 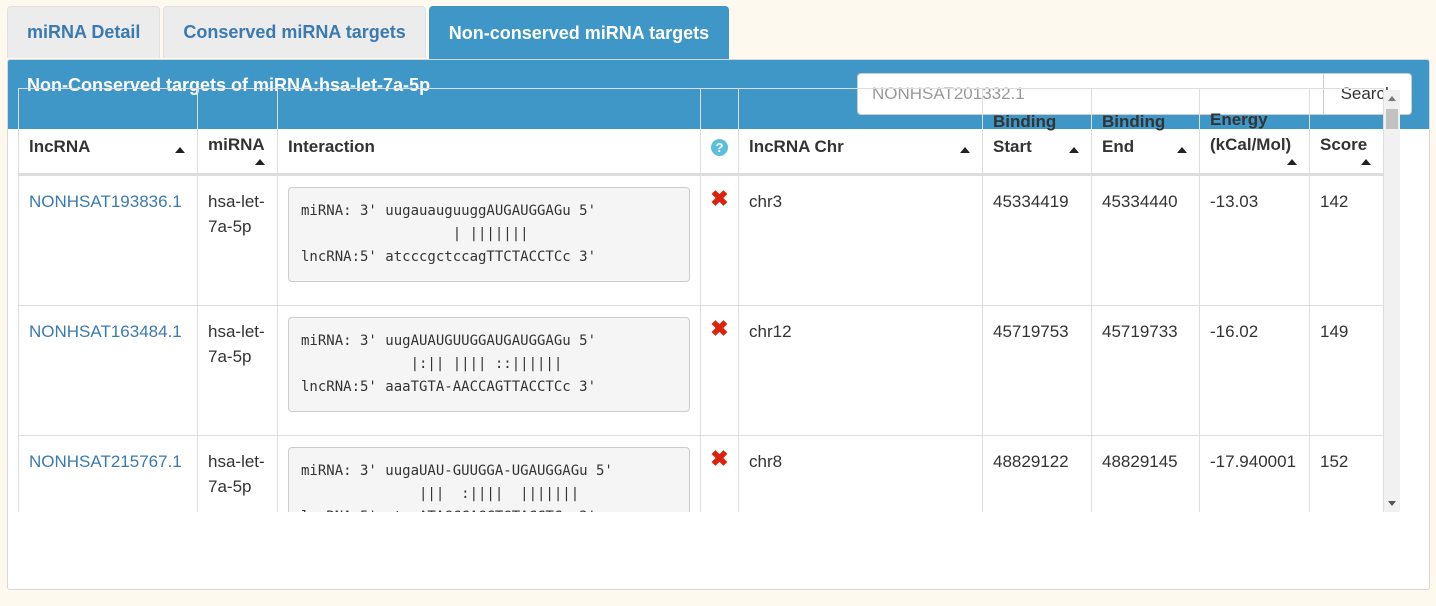 What do you see at coordinates (1145, 473) in the screenshot?
I see `cell-binding-end: 48829145` at bounding box center [1145, 473].